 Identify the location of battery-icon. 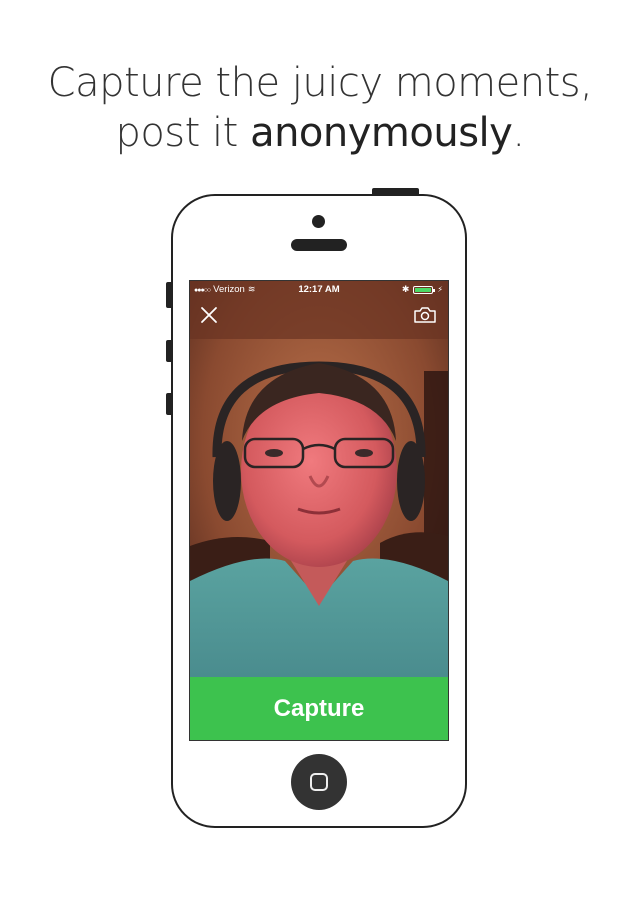
(424, 289).